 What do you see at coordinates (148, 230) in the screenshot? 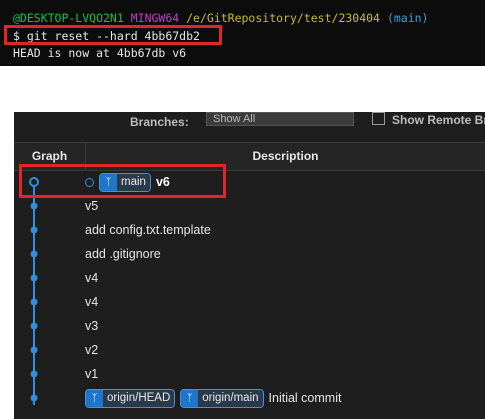
I see `commit-message: add config.txt.template` at bounding box center [148, 230].